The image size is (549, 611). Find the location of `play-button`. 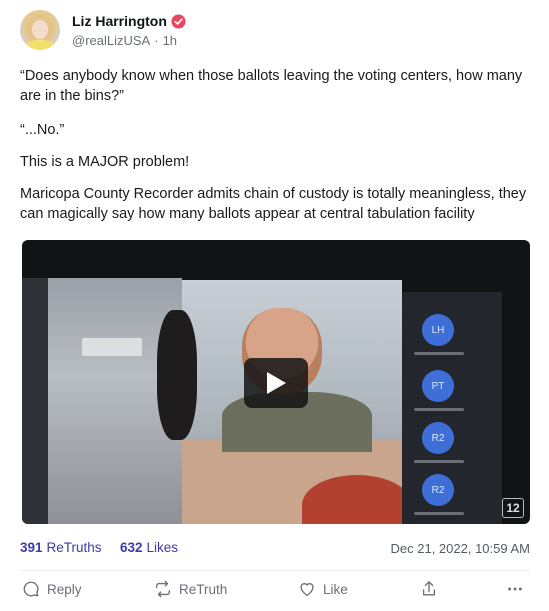

play-button is located at coordinates (276, 383).